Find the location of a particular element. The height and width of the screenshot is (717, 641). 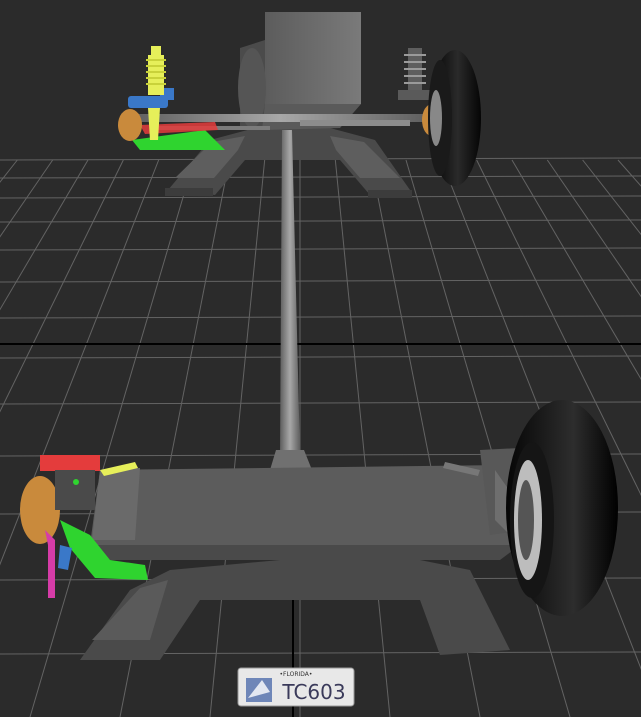

plate-state-text: •FLORIDA• is located at coordinates (296, 674).